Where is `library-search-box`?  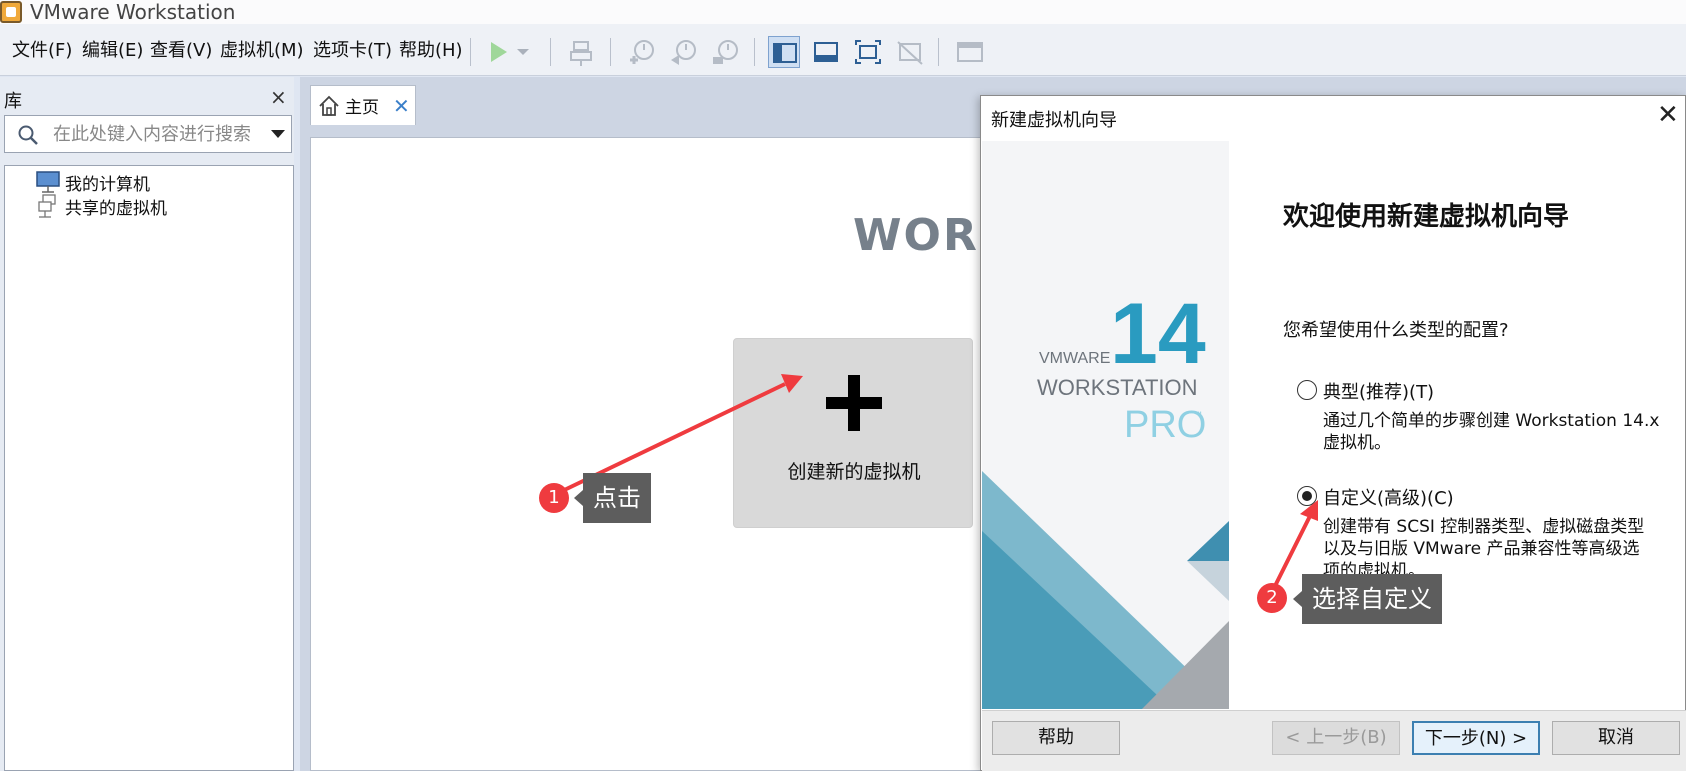 library-search-box is located at coordinates (148, 134).